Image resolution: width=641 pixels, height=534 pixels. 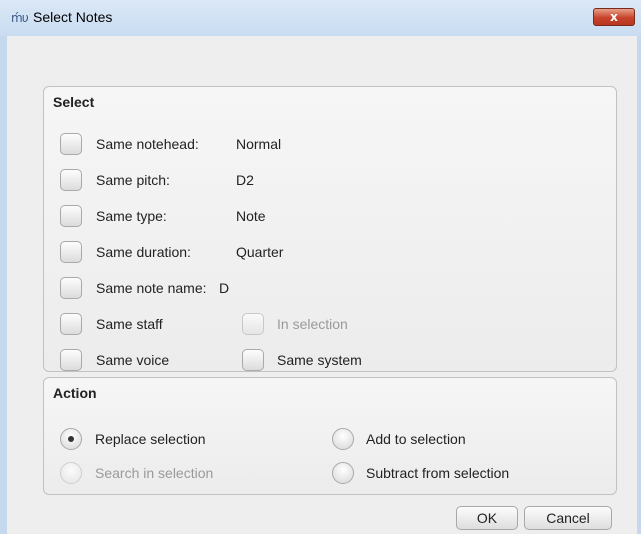 What do you see at coordinates (143, 252) in the screenshot?
I see `same-duration-label: Same duration:` at bounding box center [143, 252].